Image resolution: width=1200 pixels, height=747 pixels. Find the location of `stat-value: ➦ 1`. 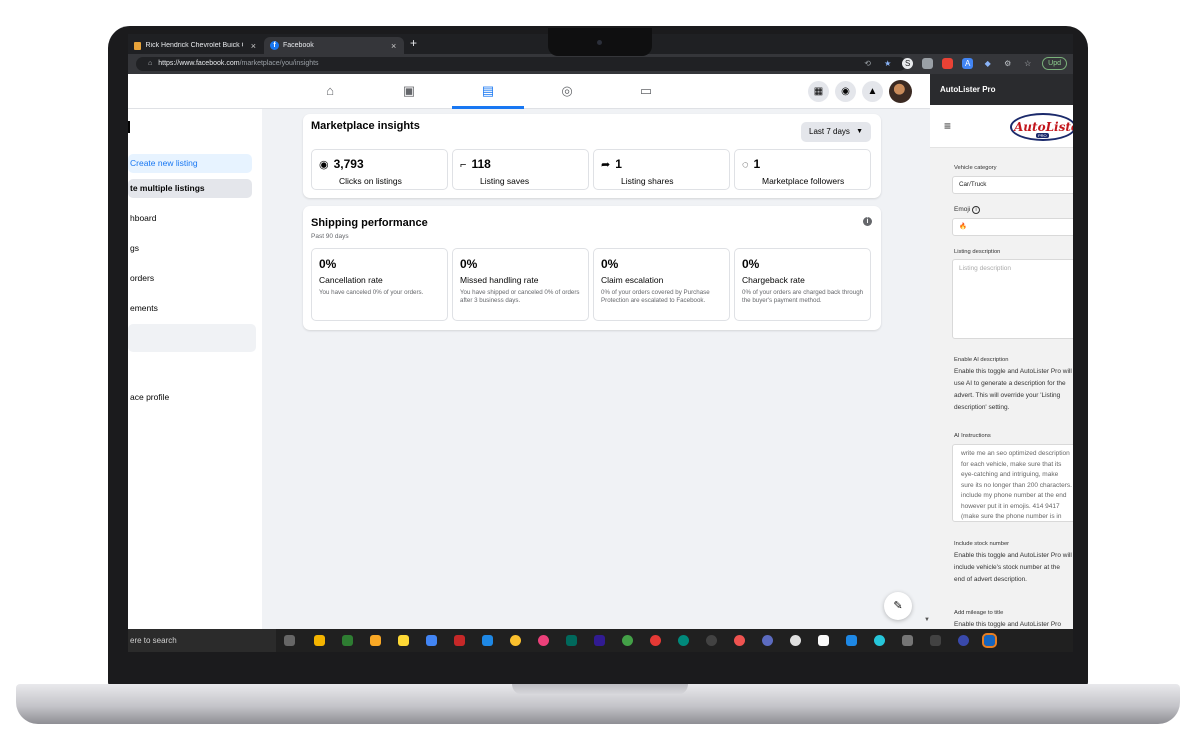

stat-value: ➦ 1 is located at coordinates (611, 164).